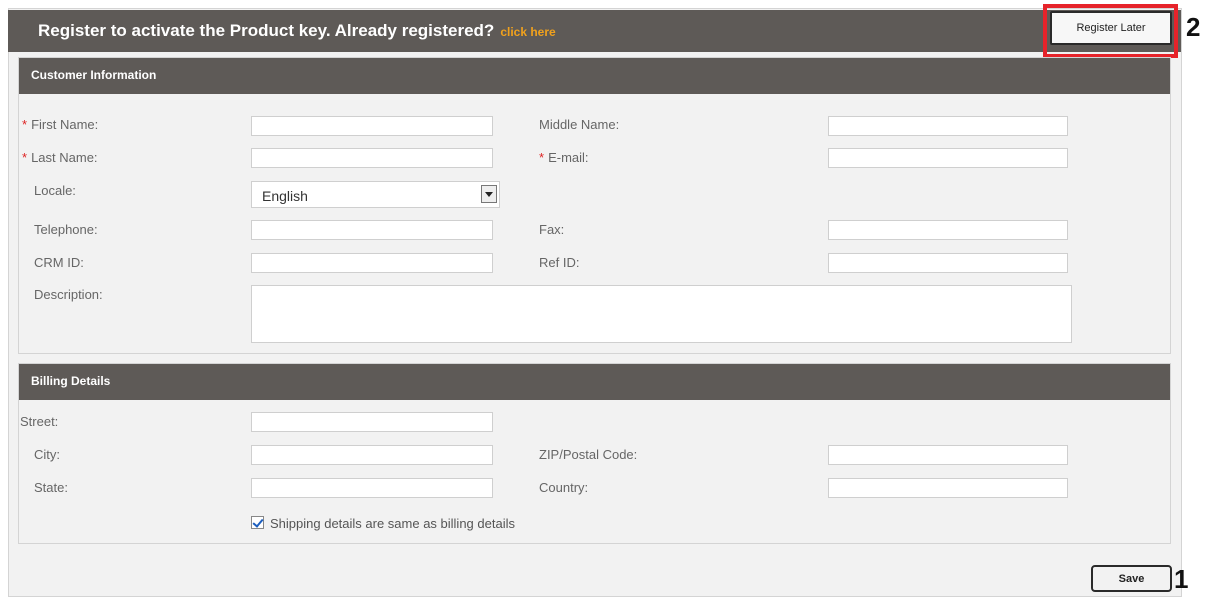 Image resolution: width=1208 pixels, height=597 pixels. I want to click on callout-number-1: 1, so click(1181, 579).